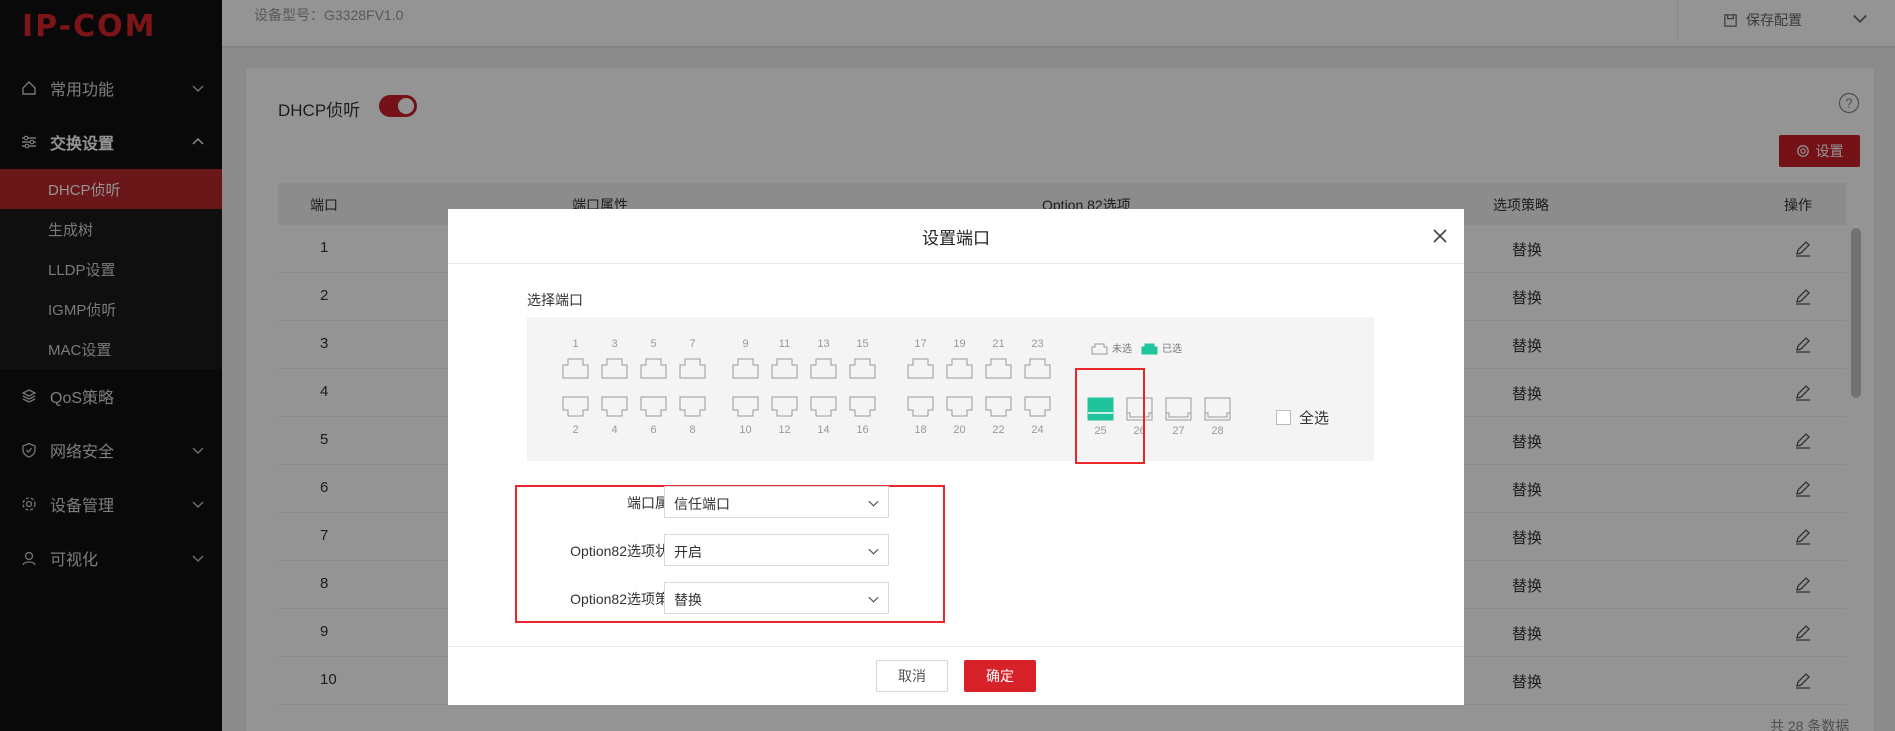 Image resolution: width=1895 pixels, height=731 pixels. What do you see at coordinates (776, 502) in the screenshot?
I see `port-attribute-select: 信任端口` at bounding box center [776, 502].